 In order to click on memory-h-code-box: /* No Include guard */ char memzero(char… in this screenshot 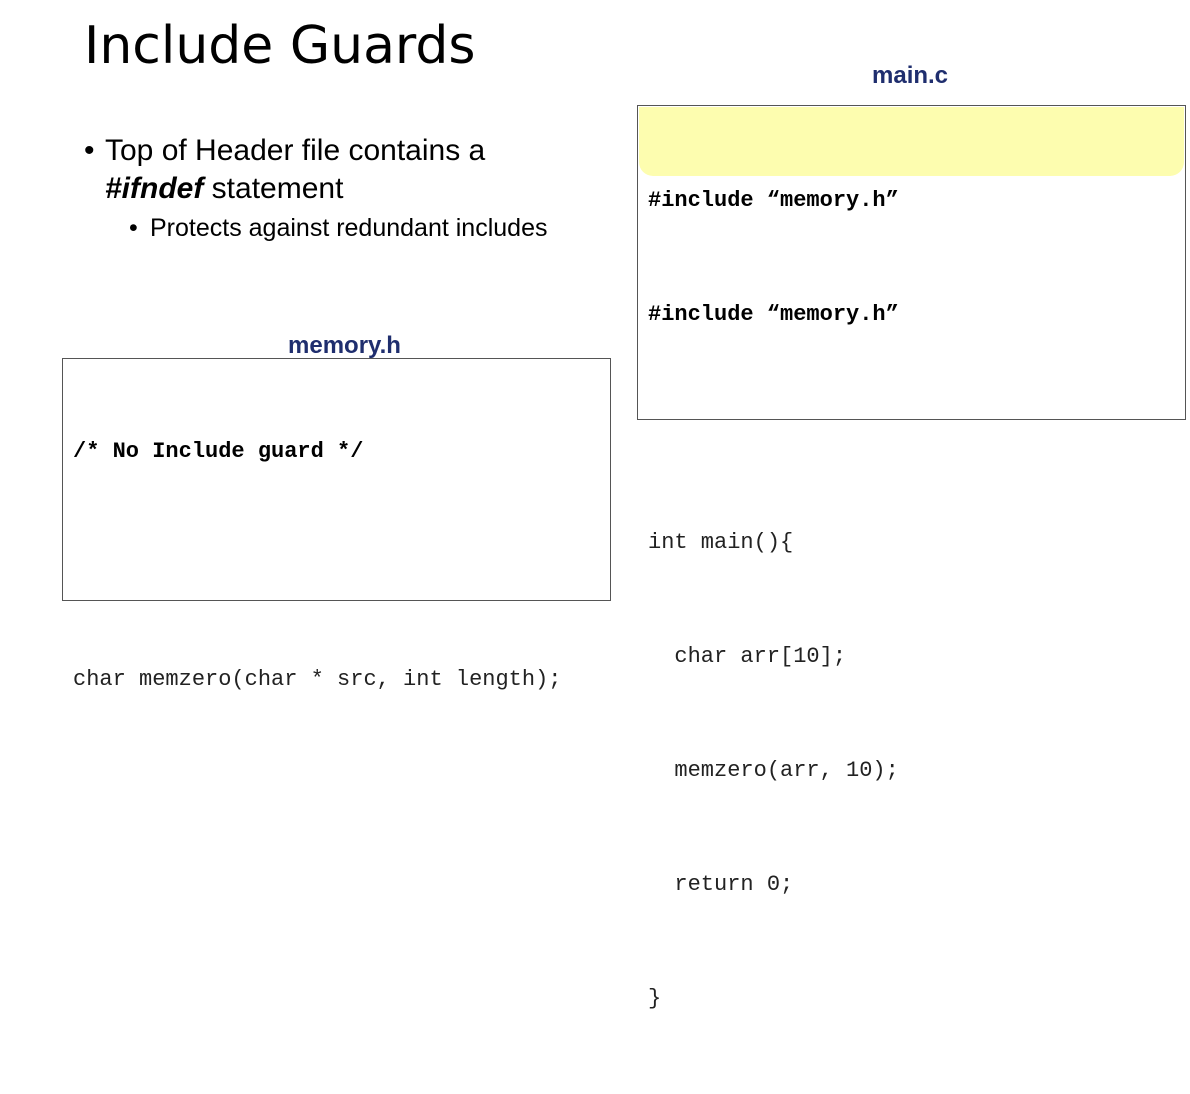, I will do `click(336, 525)`.